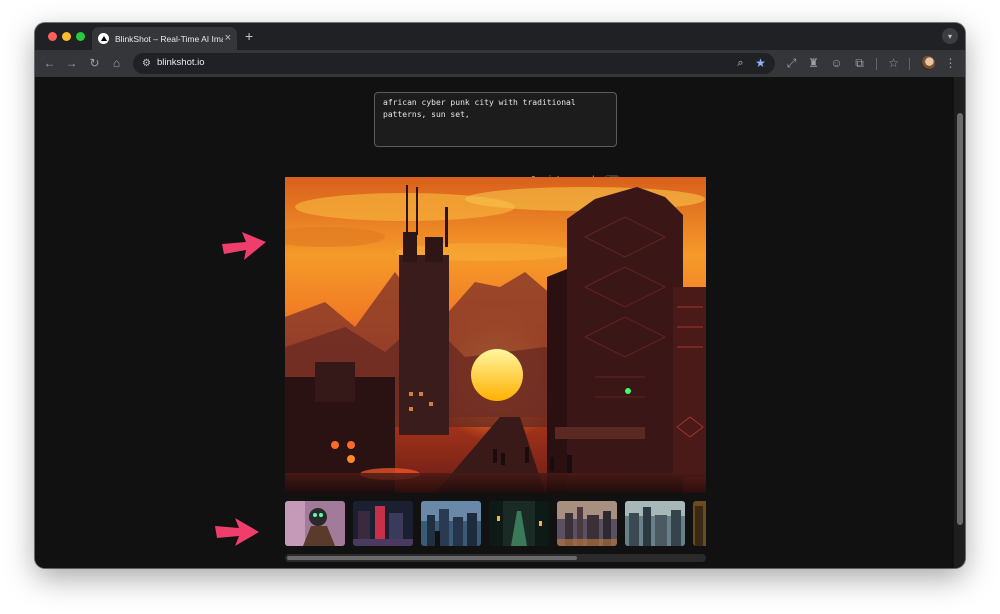 Image resolution: width=1000 pixels, height=614 pixels. What do you see at coordinates (181, 62) in the screenshot?
I see `url-text: blinkshot.io` at bounding box center [181, 62].